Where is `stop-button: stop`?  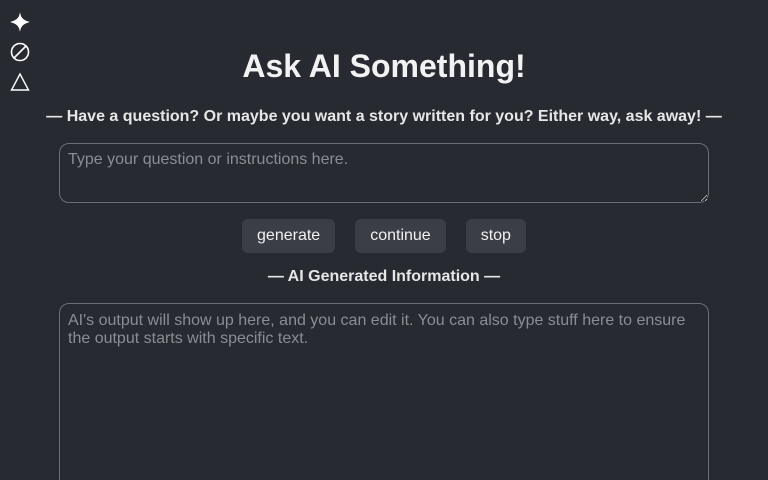
stop-button: stop is located at coordinates (495, 236).